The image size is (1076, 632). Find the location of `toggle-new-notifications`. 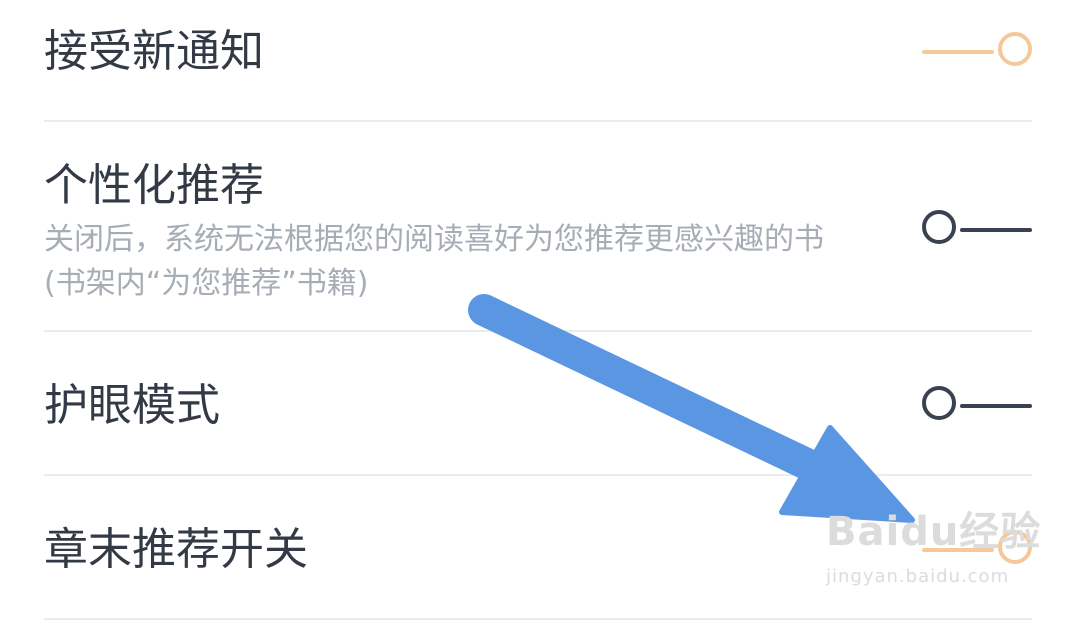

toggle-new-notifications is located at coordinates (977, 52).